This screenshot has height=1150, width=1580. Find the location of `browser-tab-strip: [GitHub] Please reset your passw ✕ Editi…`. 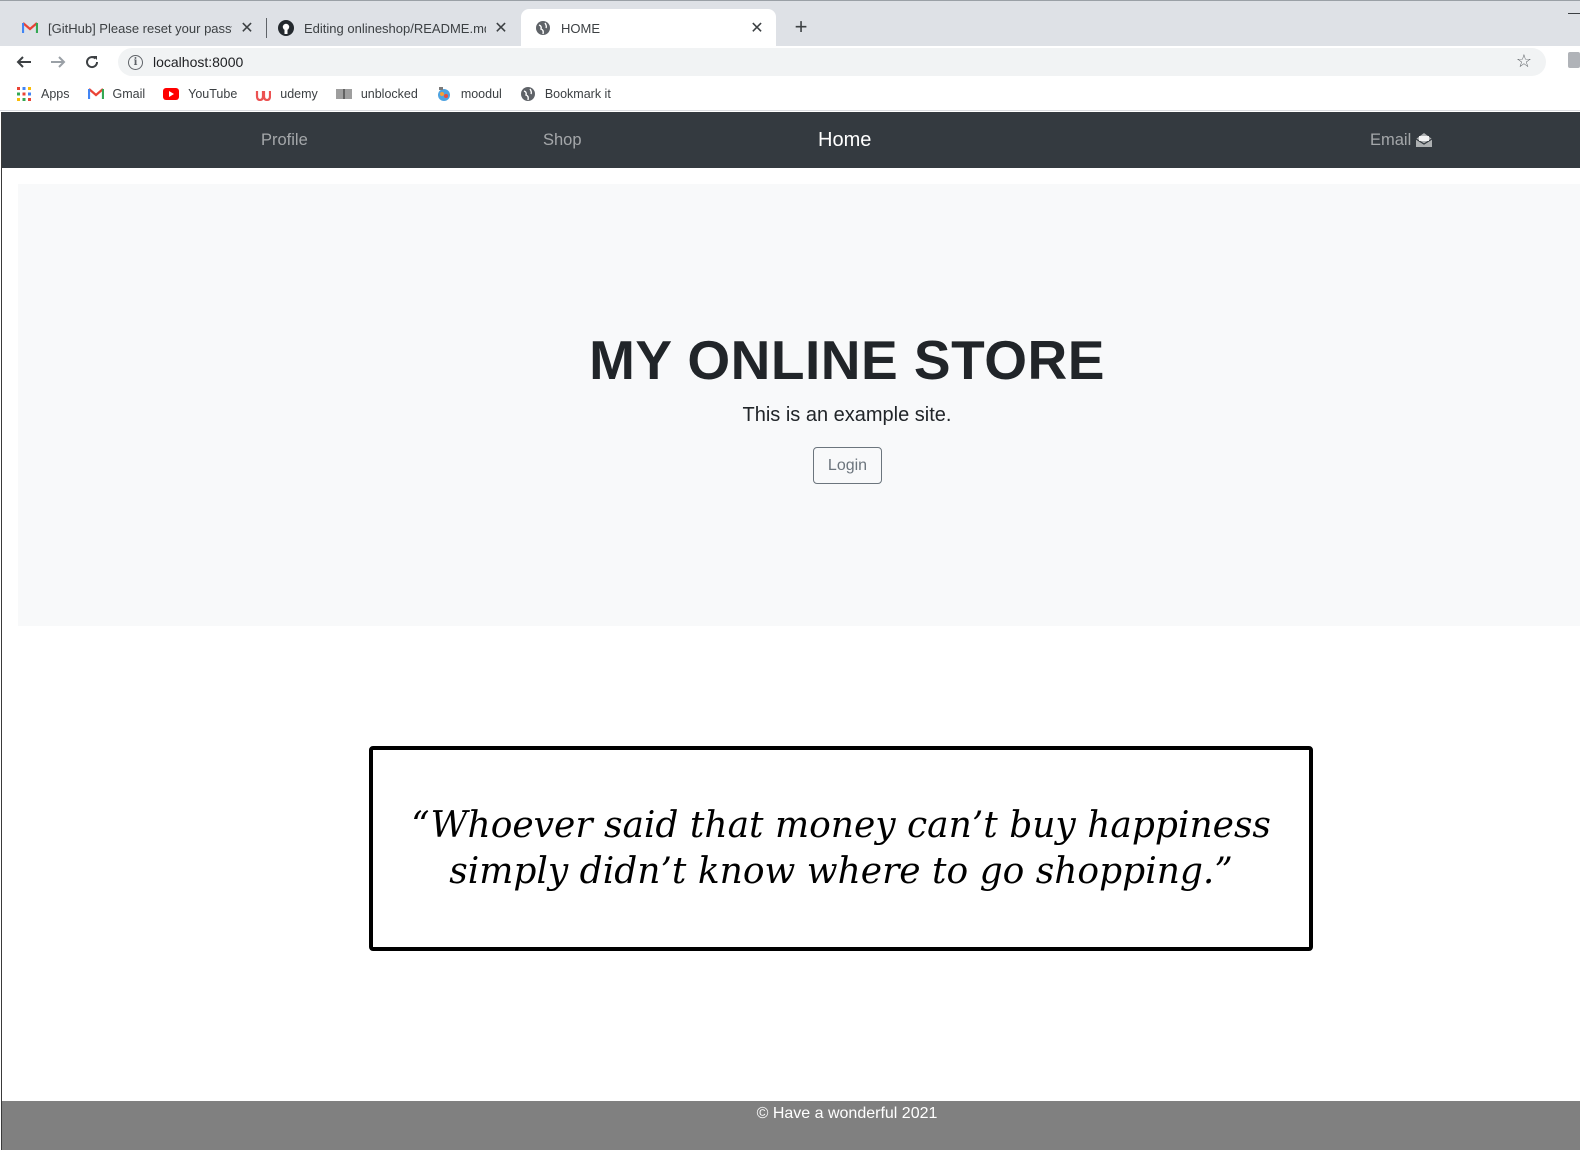

browser-tab-strip: [GitHub] Please reset your passw ✕ Editi… is located at coordinates (790, 23).